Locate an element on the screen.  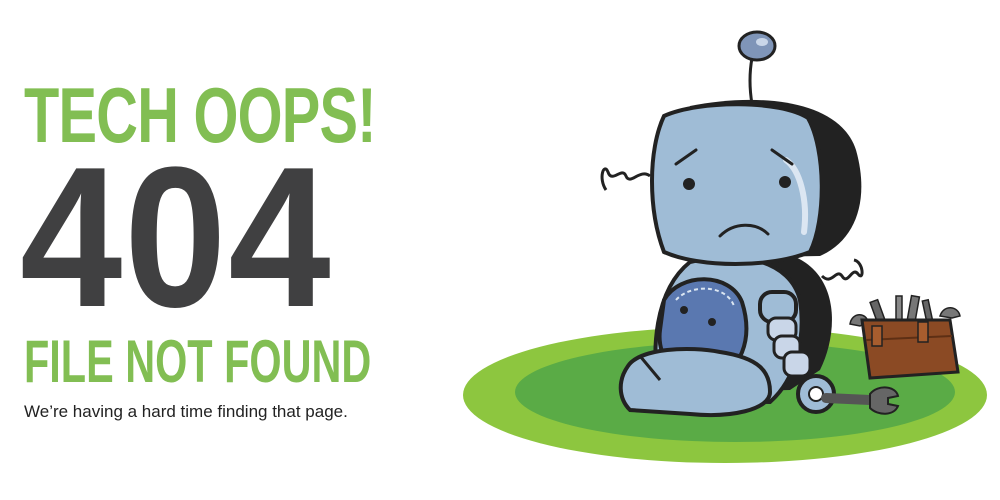
robot-leg is located at coordinates (695, 382).